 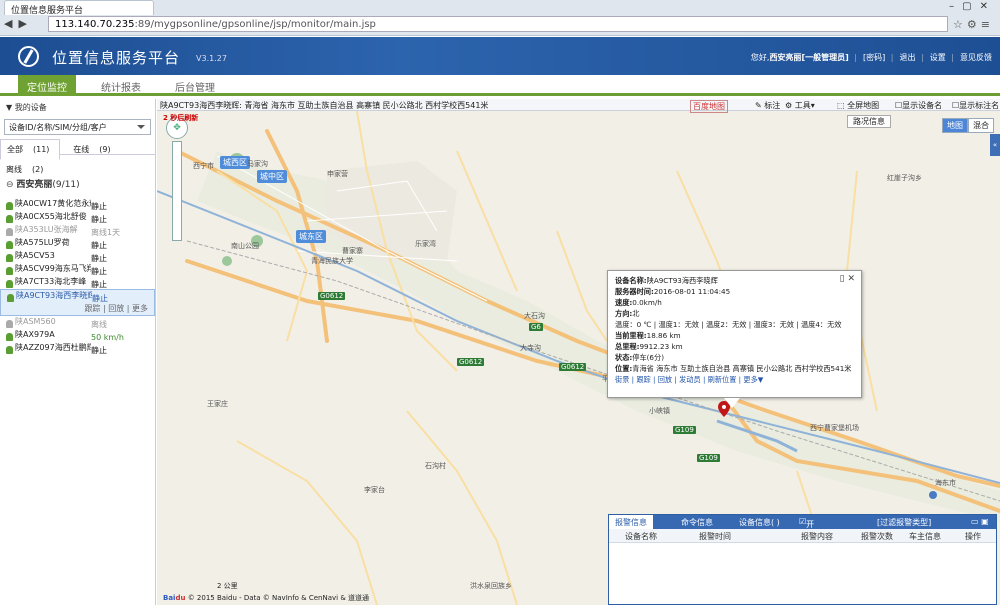 What do you see at coordinates (976, 57) in the screenshot?
I see `feedback-link: 意见反馈` at bounding box center [976, 57].